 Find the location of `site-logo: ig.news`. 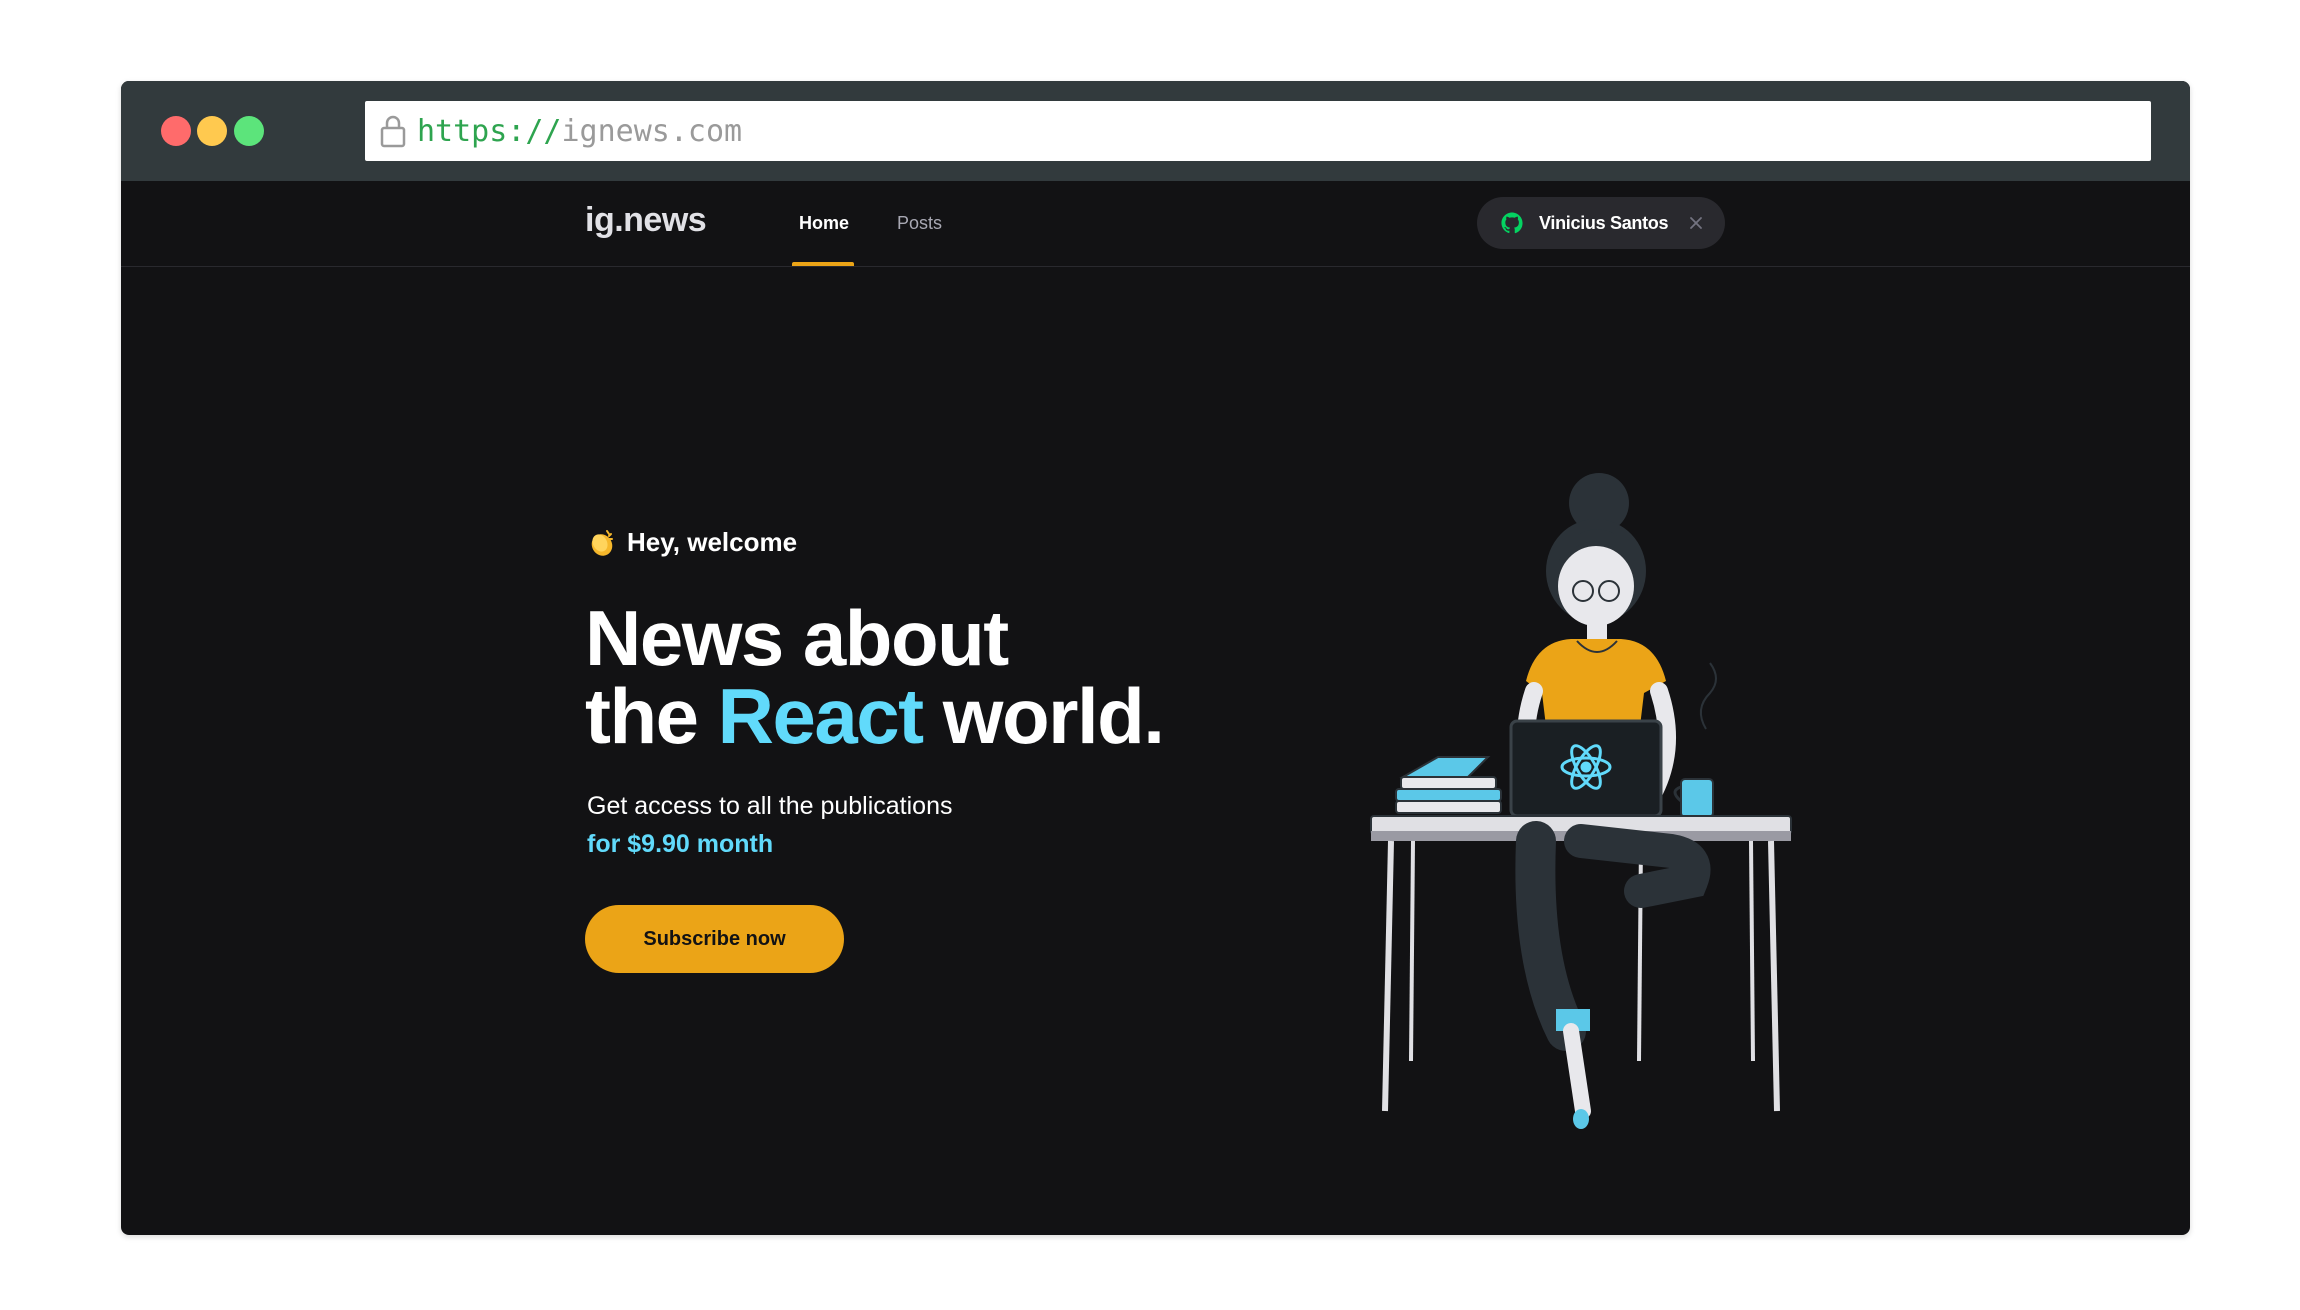

site-logo: ig.news is located at coordinates (646, 220).